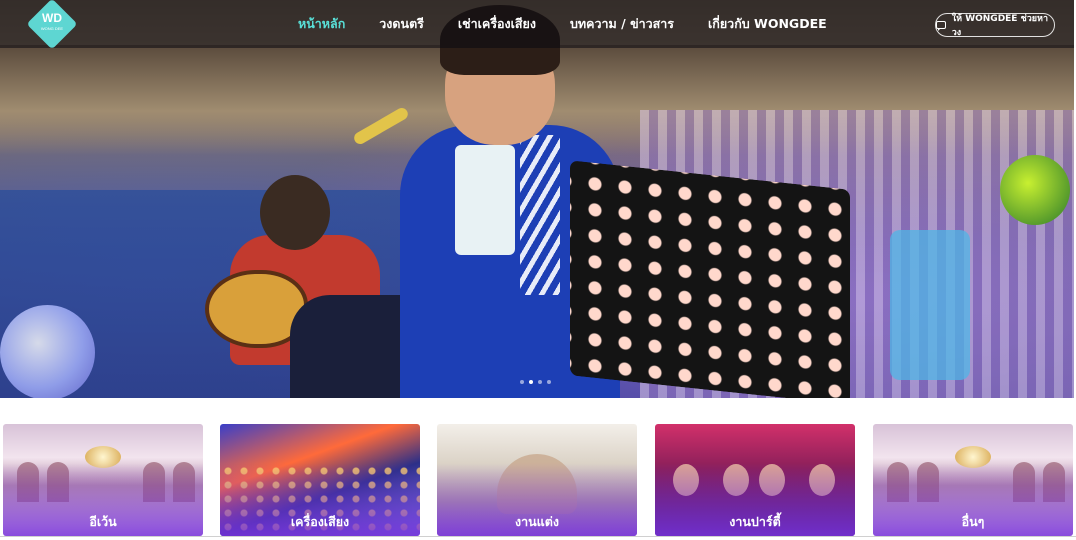 This screenshot has height=540, width=1076. Describe the element at coordinates (401, 24) in the screenshot. I see `nav-item-bands: วงดนตรี` at that location.